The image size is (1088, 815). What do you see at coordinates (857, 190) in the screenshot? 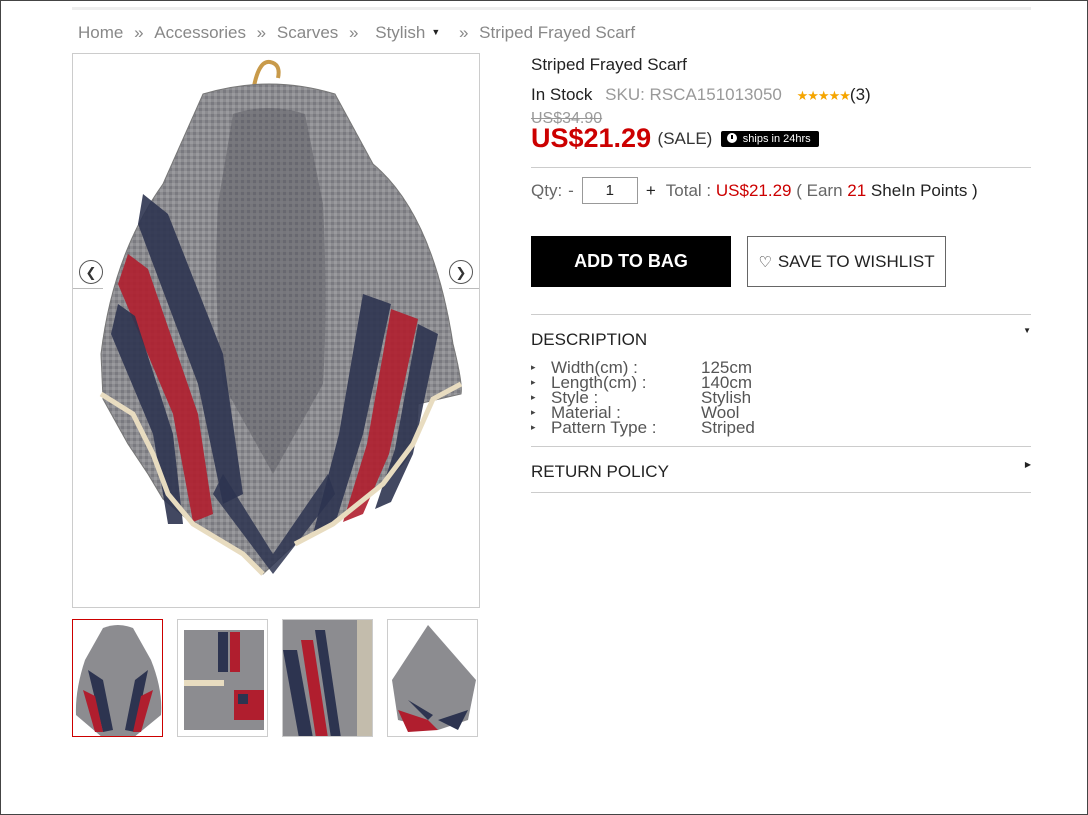
I see `earn-points: 21` at bounding box center [857, 190].